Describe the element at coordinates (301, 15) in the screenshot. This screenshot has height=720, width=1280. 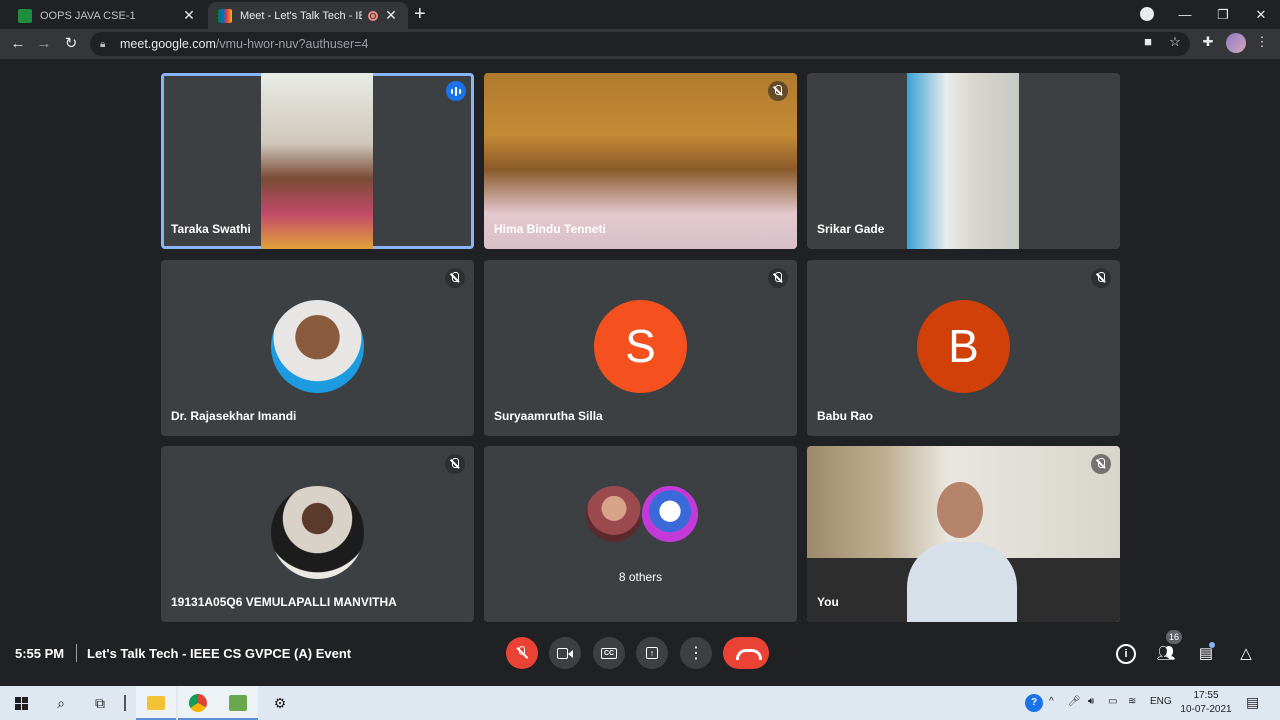
I see `tab-label: Meet - Let's Talk Tech - IEEE C` at that location.